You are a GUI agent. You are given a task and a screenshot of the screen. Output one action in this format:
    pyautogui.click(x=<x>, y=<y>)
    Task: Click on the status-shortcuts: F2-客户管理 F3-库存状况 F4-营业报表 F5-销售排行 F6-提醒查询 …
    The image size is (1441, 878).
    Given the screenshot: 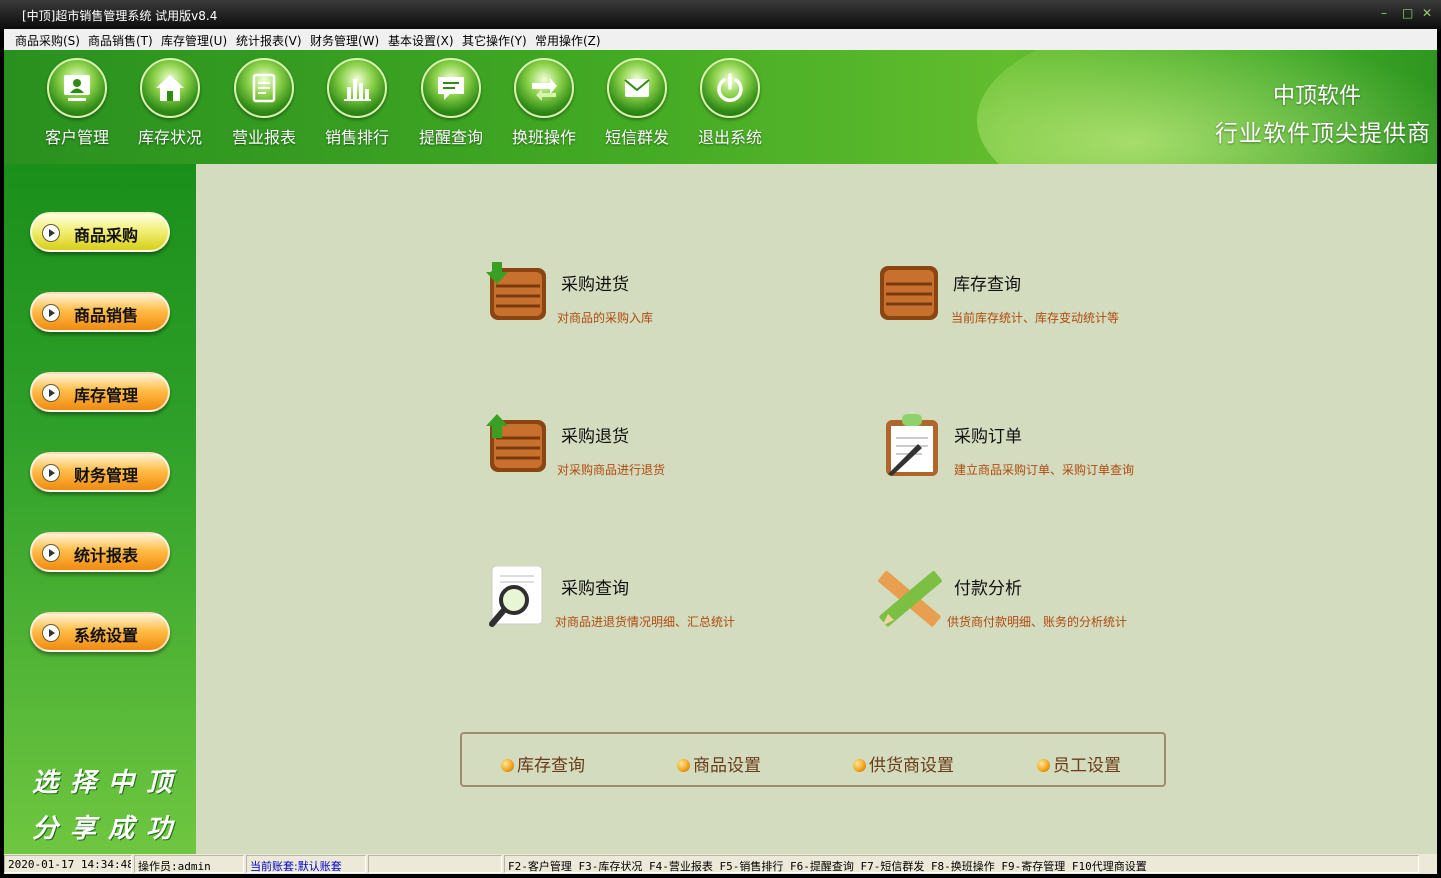 What is the action you would take?
    pyautogui.click(x=961, y=864)
    